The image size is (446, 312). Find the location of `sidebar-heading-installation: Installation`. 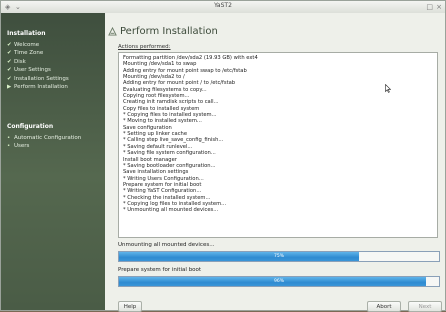

sidebar-heading-installation: Installation is located at coordinates (26, 33).